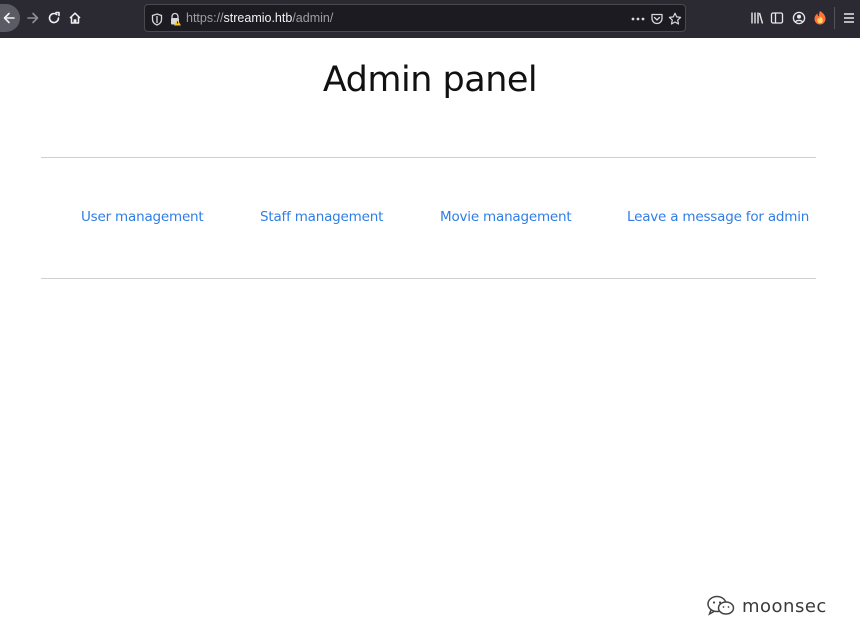 The width and height of the screenshot is (860, 642). Describe the element at coordinates (675, 19) in the screenshot. I see `bookmark-star-icon` at that location.